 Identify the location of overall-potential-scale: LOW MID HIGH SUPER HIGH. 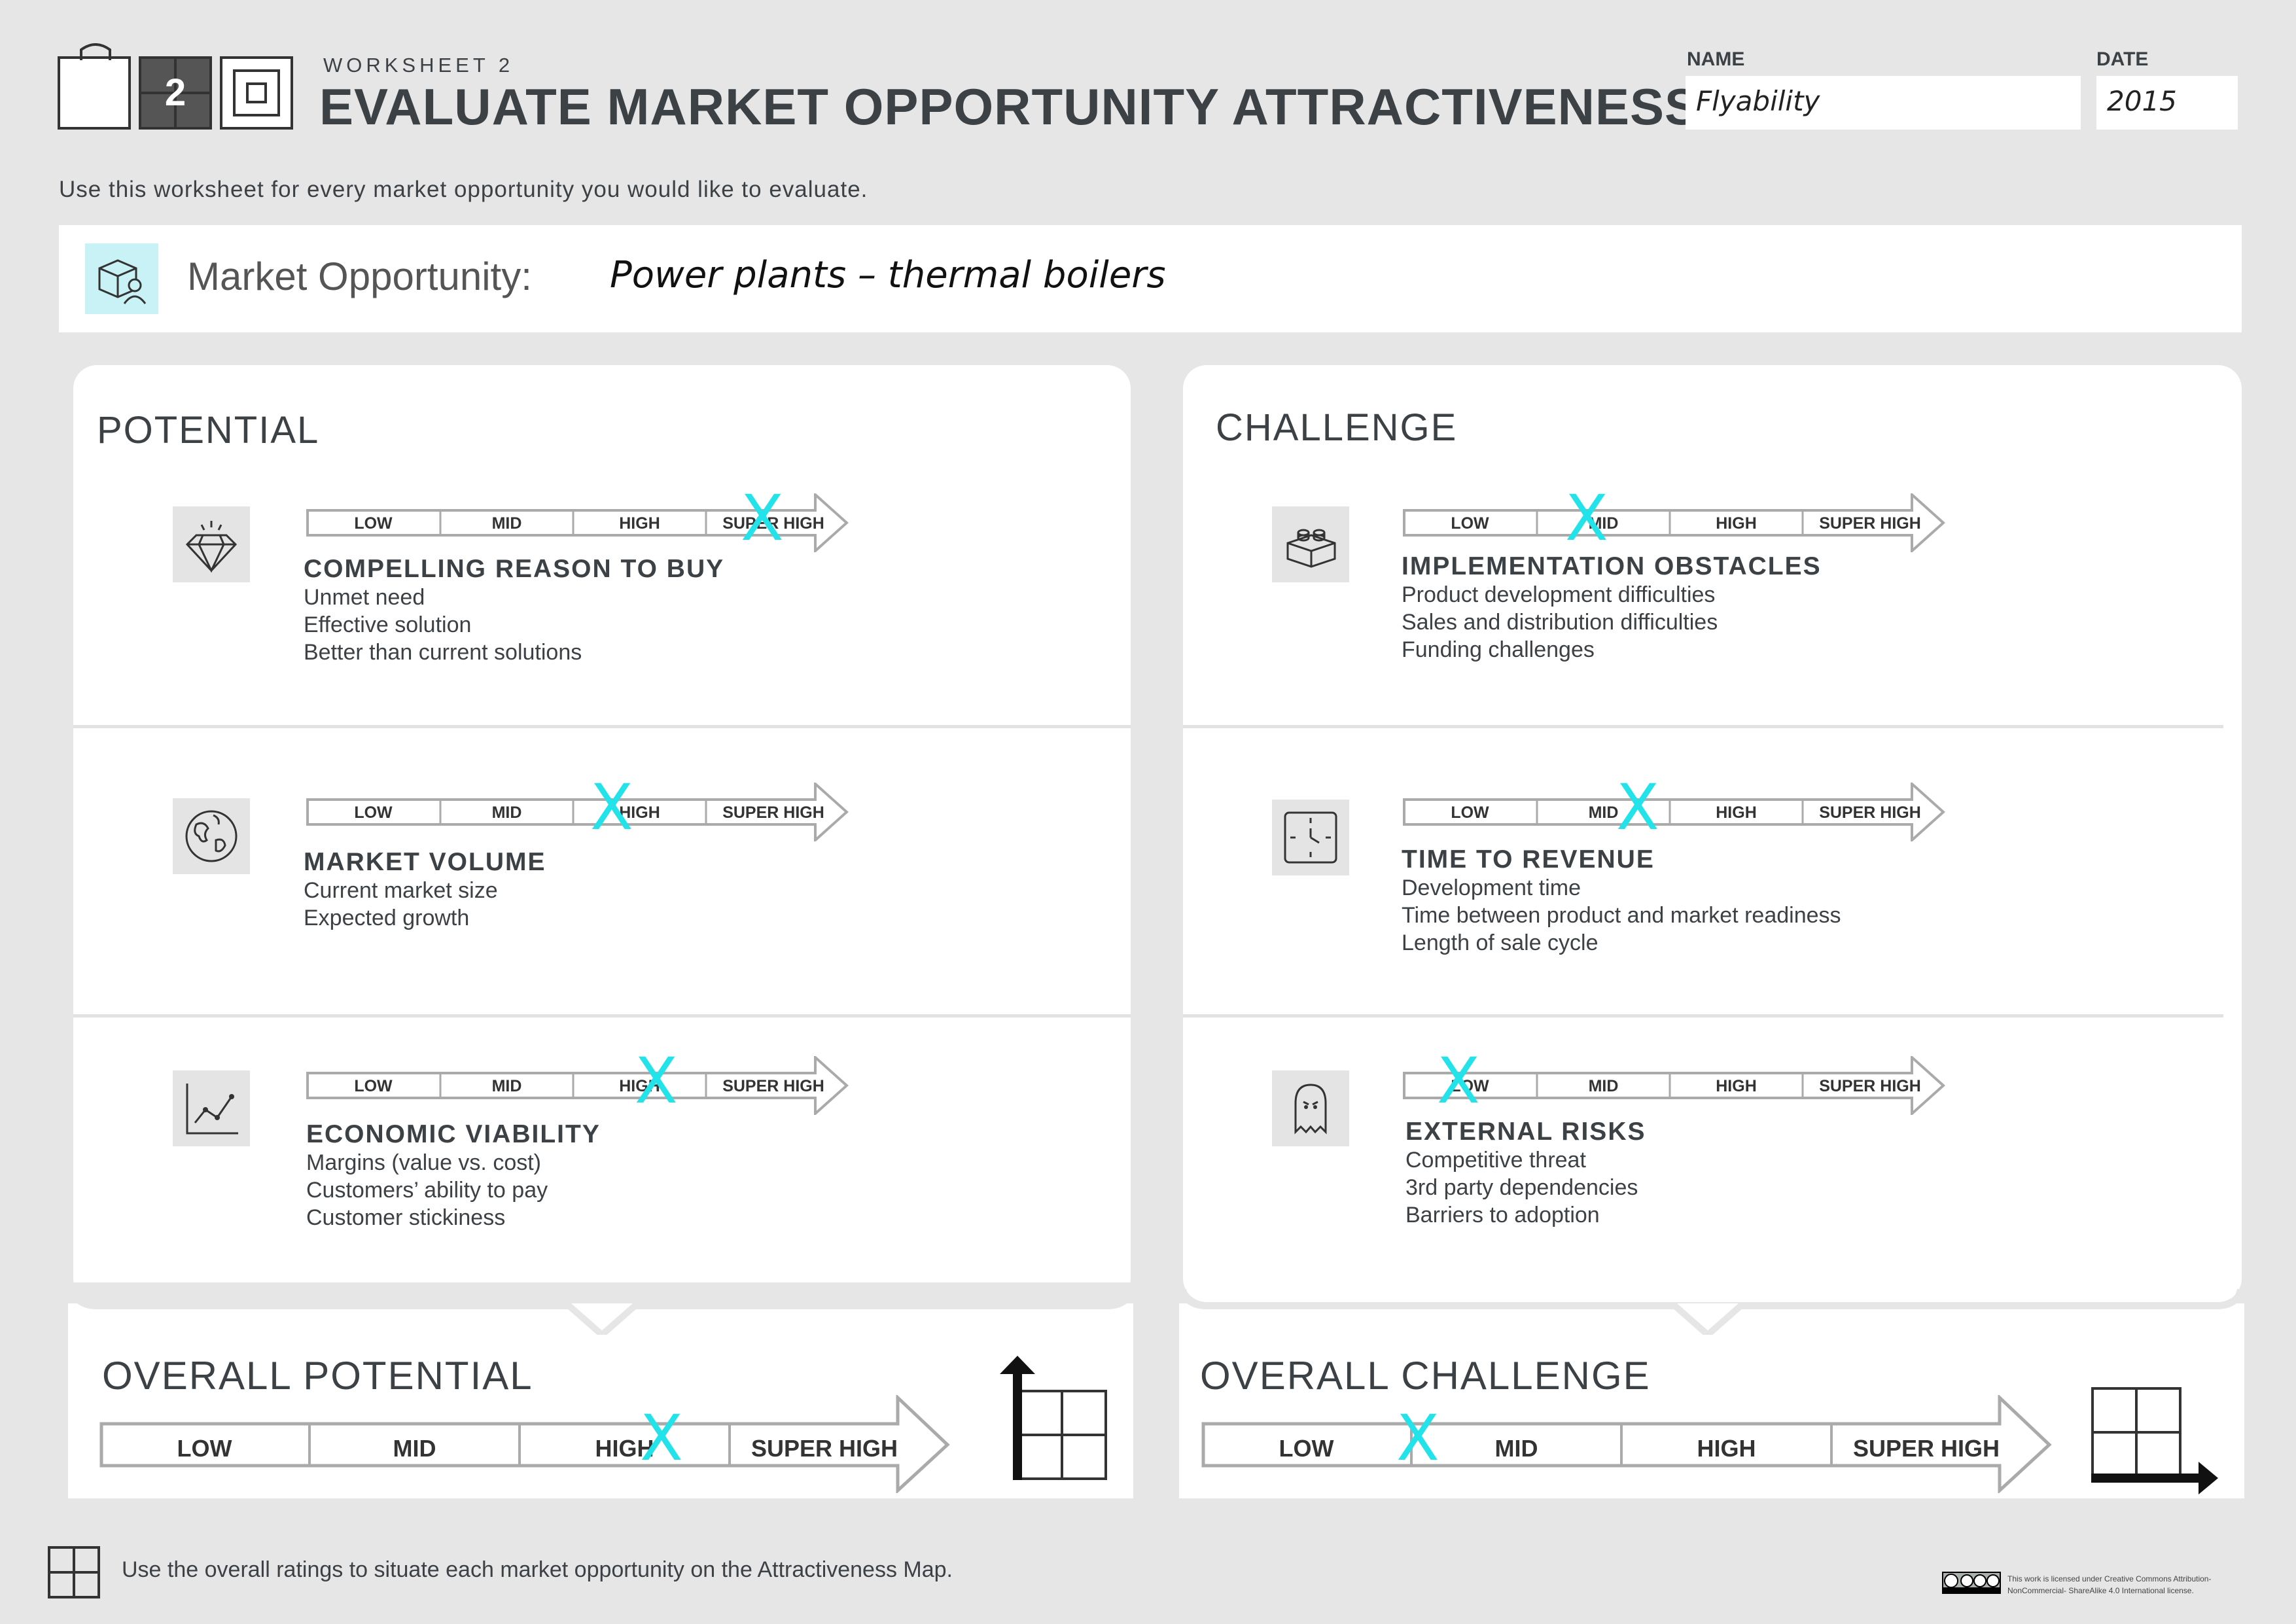
(524, 1444).